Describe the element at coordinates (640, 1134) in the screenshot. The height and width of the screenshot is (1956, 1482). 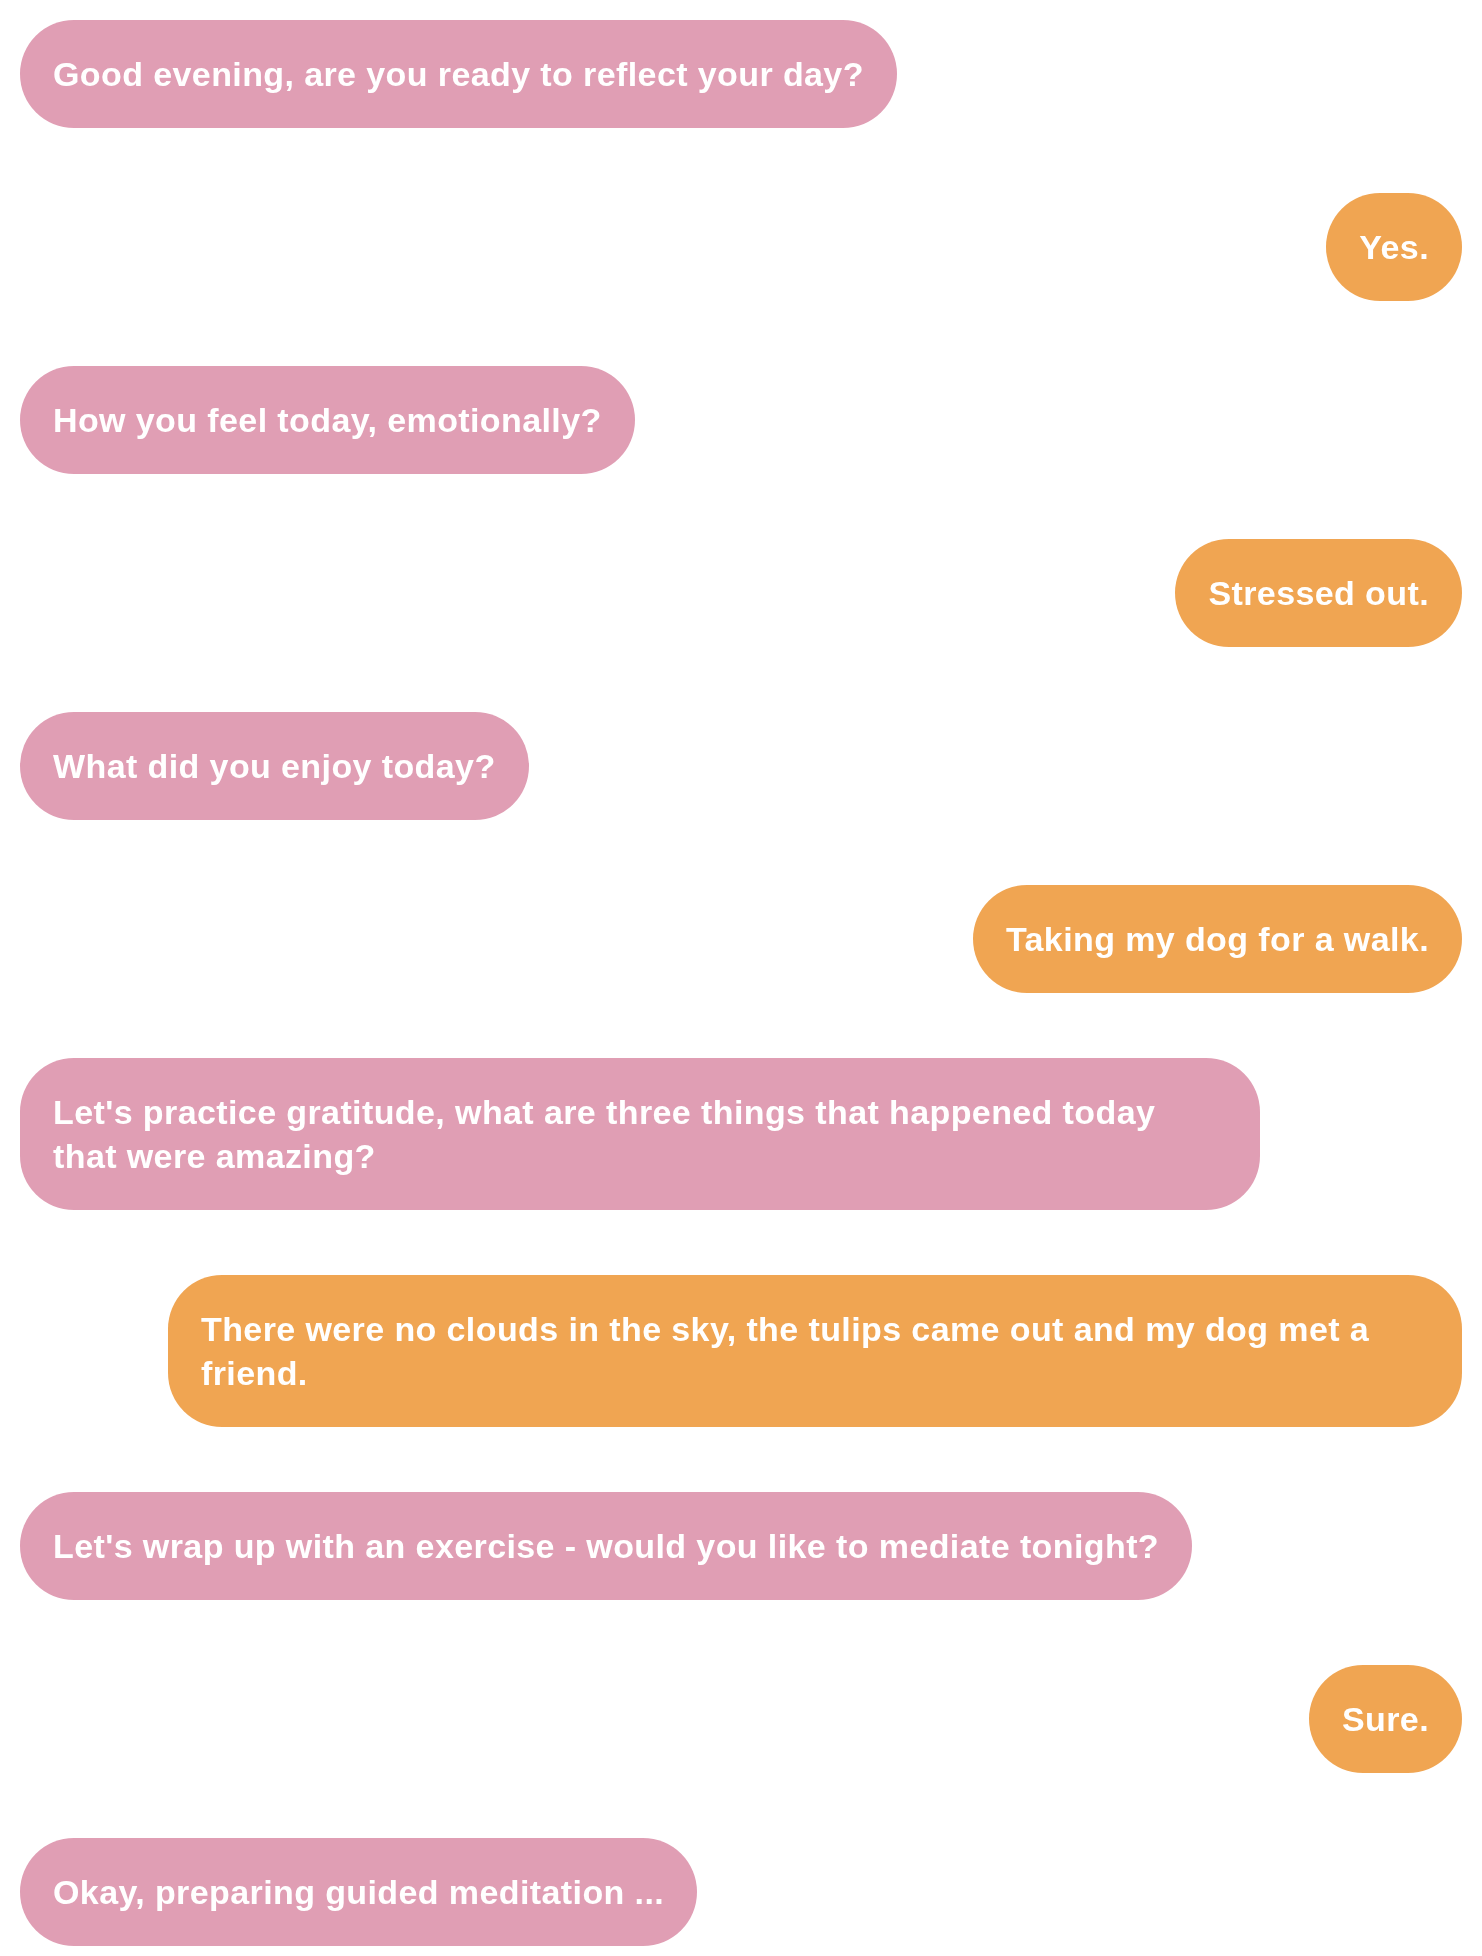
I see `incoming-message-bubble: Let's practice gratitude, what are three things that happened today that were amazing?` at that location.